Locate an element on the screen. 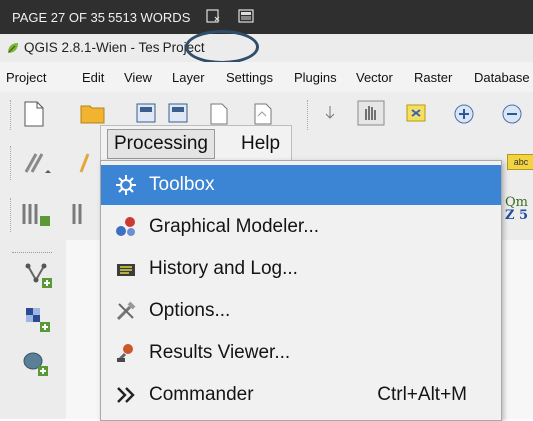  pan-map-icon is located at coordinates (371, 115).